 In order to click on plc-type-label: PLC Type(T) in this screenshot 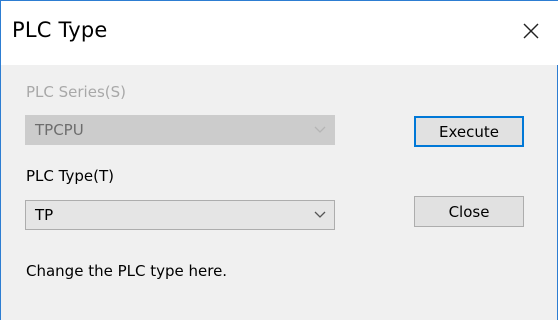, I will do `click(70, 176)`.